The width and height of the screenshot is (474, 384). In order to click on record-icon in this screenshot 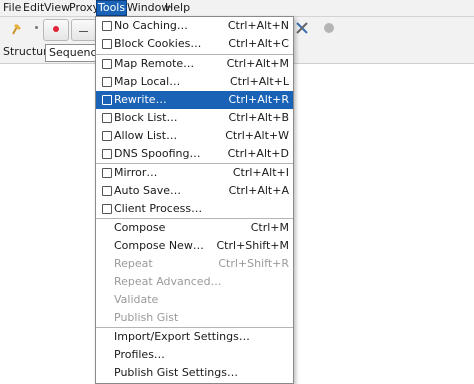, I will do `click(56, 29)`.